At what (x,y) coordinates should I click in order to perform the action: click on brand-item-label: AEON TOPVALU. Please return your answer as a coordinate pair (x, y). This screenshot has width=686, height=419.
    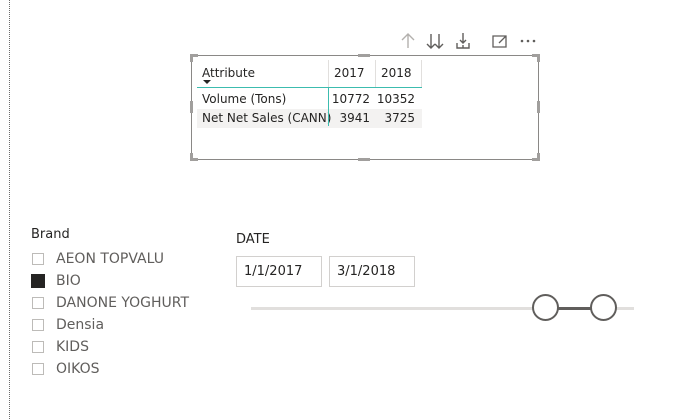
    Looking at the image, I should click on (110, 259).